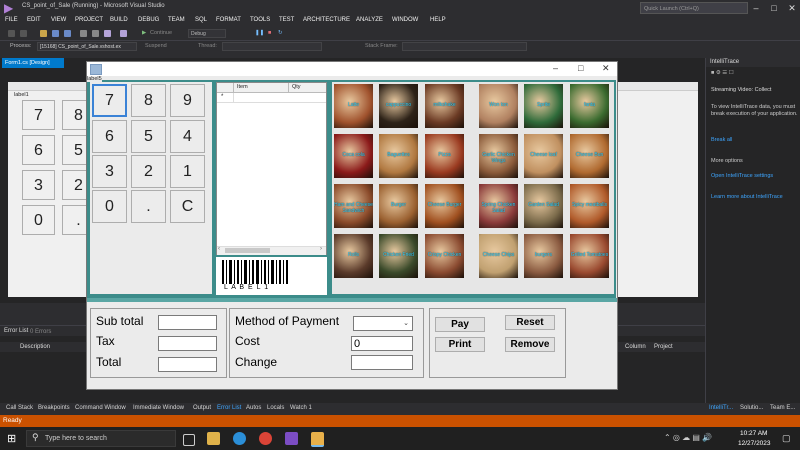 Image resolution: width=800 pixels, height=450 pixels. Describe the element at coordinates (353, 206) in the screenshot. I see `product-tile: Ham and Cheese Sandwich` at that location.